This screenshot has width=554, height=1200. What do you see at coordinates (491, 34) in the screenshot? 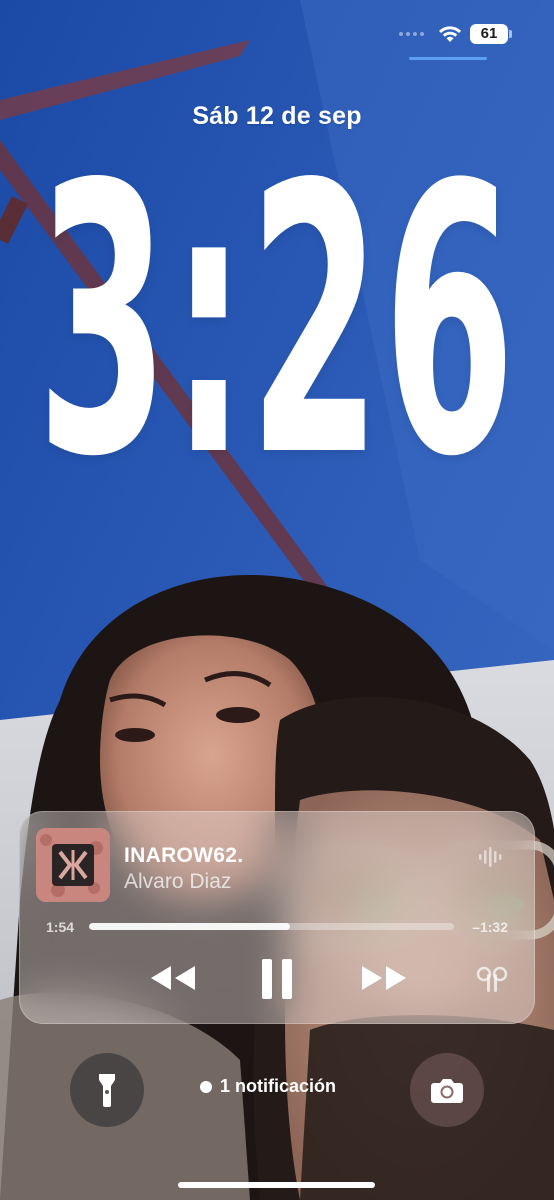
I see `battery-indicator: 61` at bounding box center [491, 34].